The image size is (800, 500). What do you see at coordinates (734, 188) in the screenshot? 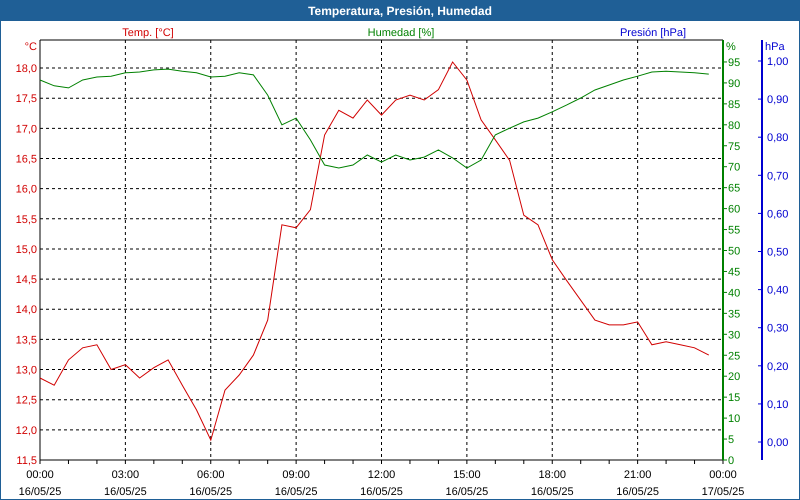
I see `y-tick-label: 65` at bounding box center [734, 188].